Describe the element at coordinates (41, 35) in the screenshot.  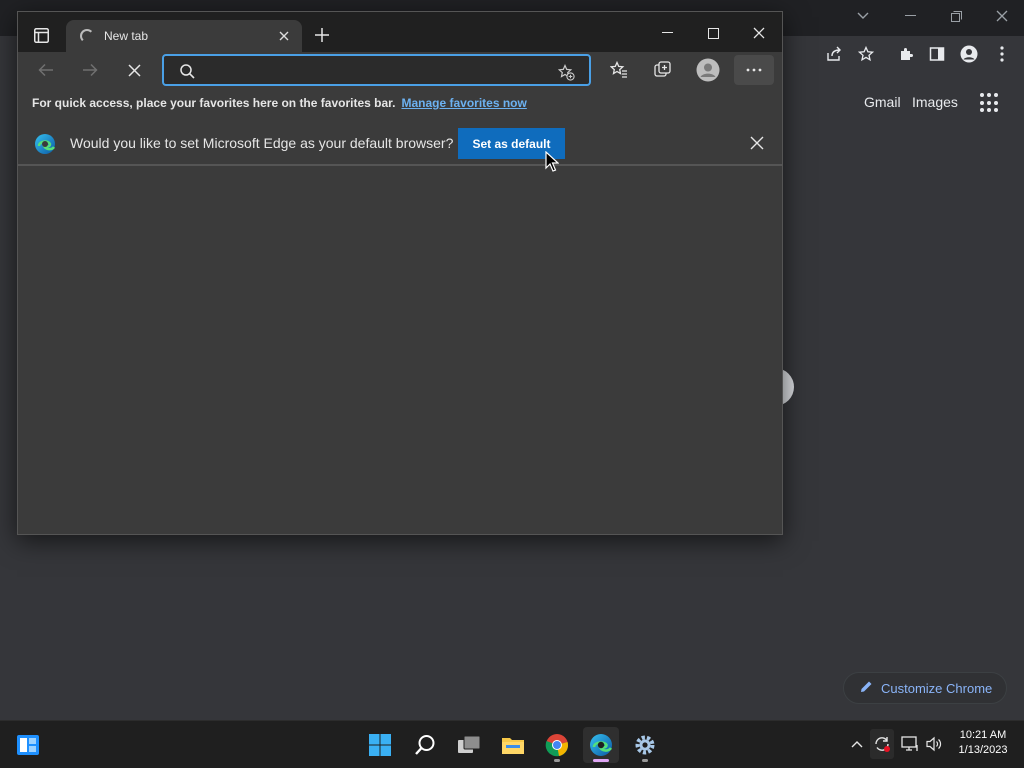
I see `tab-actions-icon` at that location.